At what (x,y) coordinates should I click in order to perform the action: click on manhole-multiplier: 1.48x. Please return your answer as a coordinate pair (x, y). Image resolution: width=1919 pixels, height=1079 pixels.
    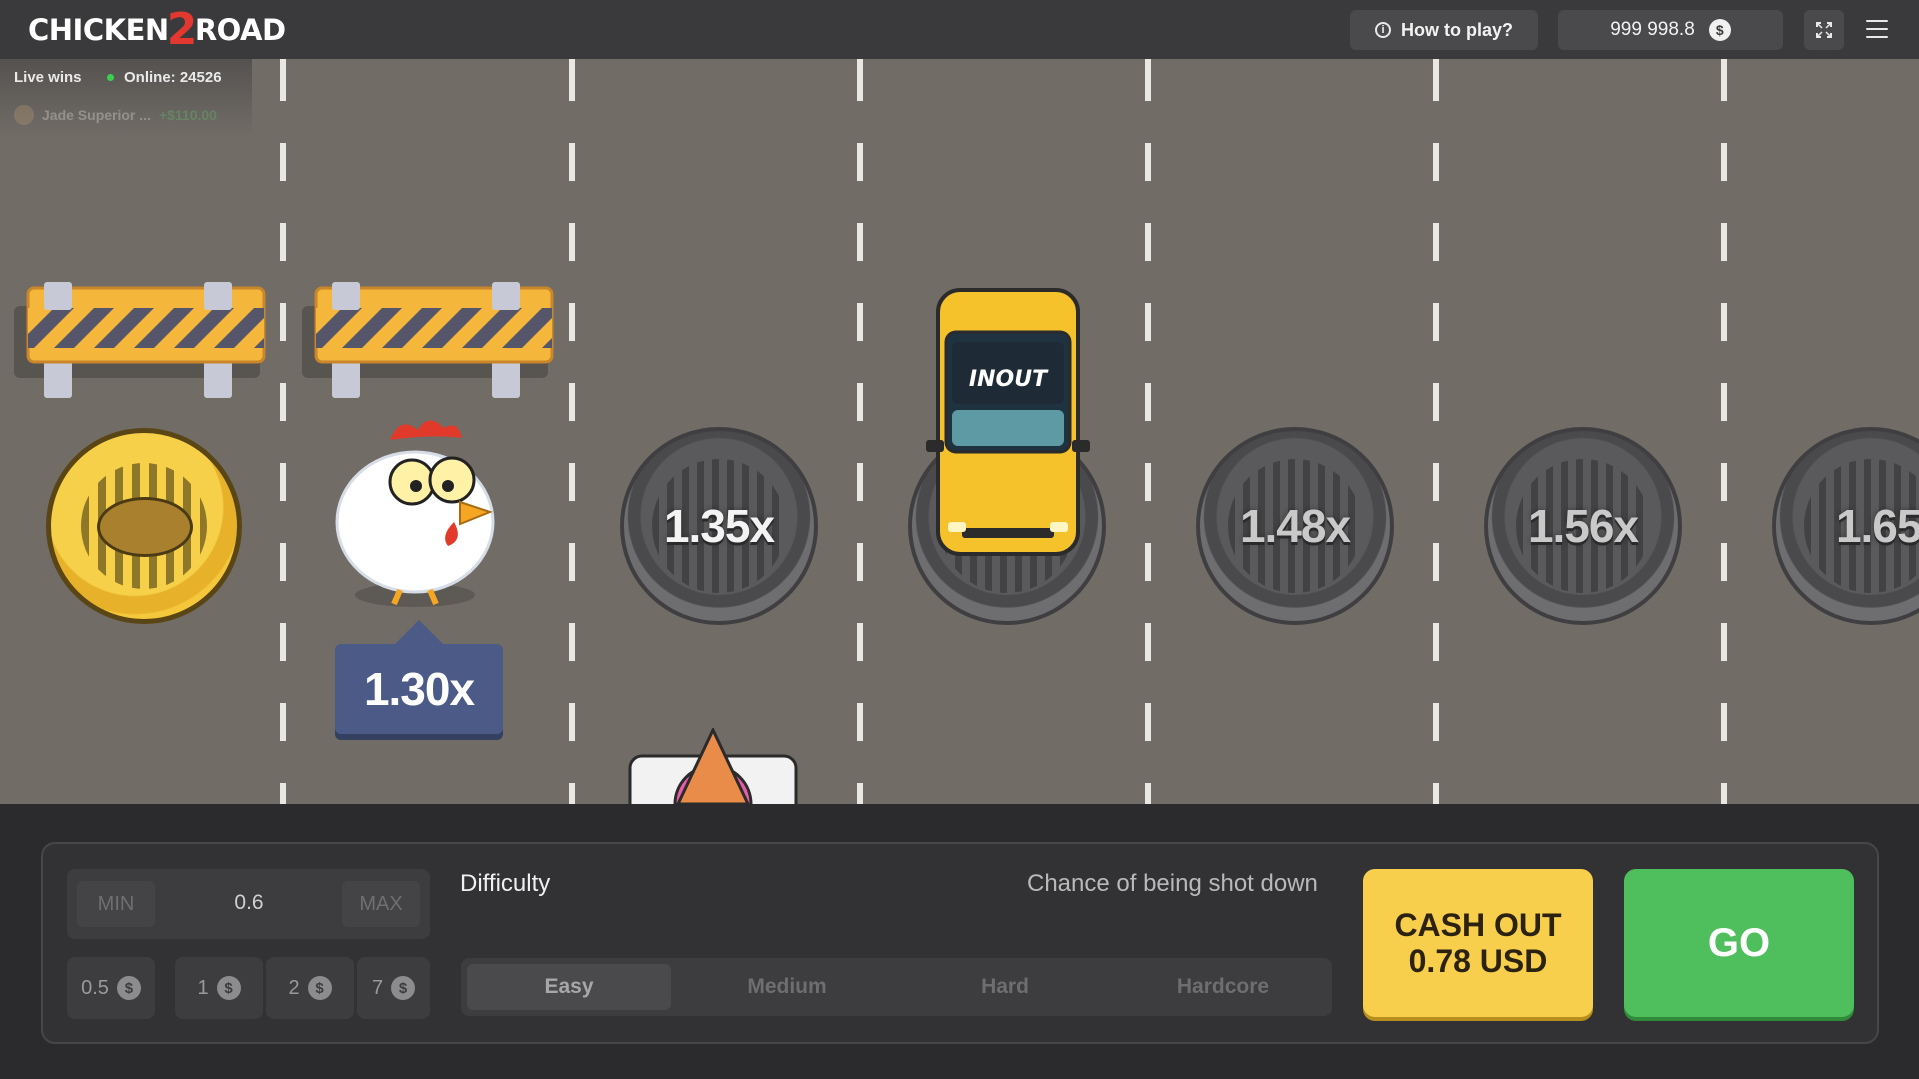
    Looking at the image, I should click on (1295, 526).